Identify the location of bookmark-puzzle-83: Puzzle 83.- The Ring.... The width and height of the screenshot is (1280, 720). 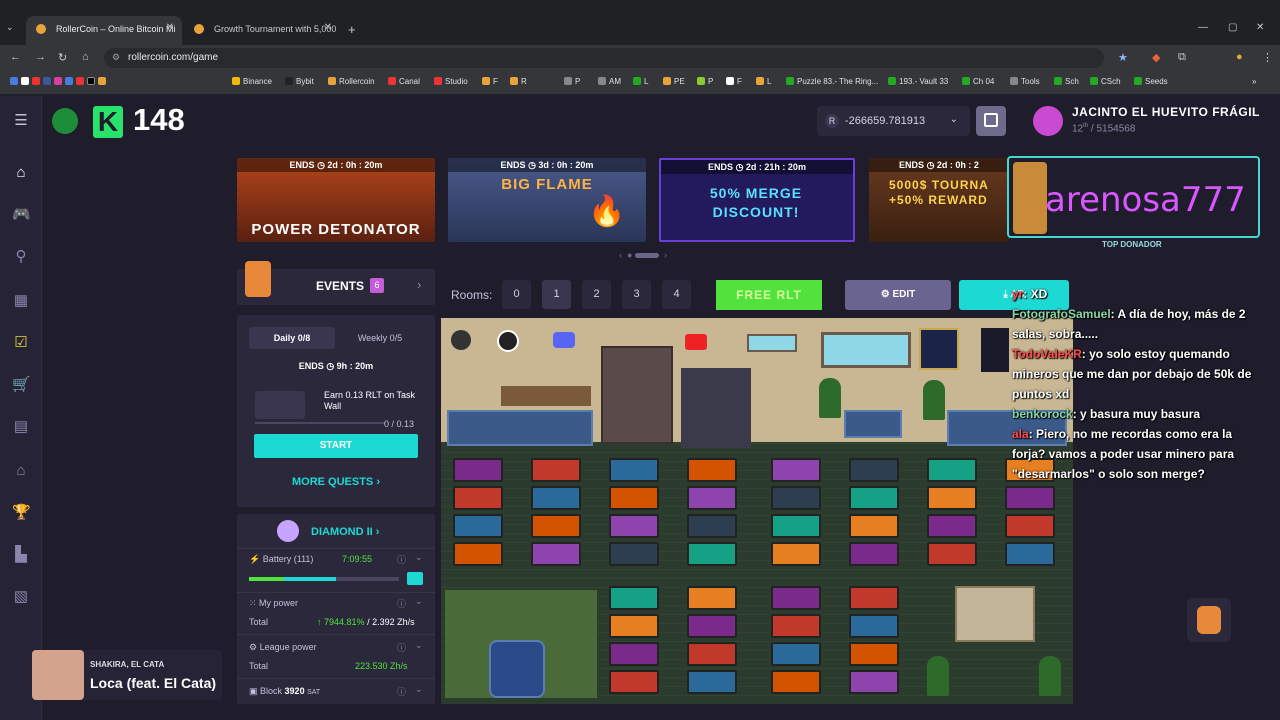
(832, 81).